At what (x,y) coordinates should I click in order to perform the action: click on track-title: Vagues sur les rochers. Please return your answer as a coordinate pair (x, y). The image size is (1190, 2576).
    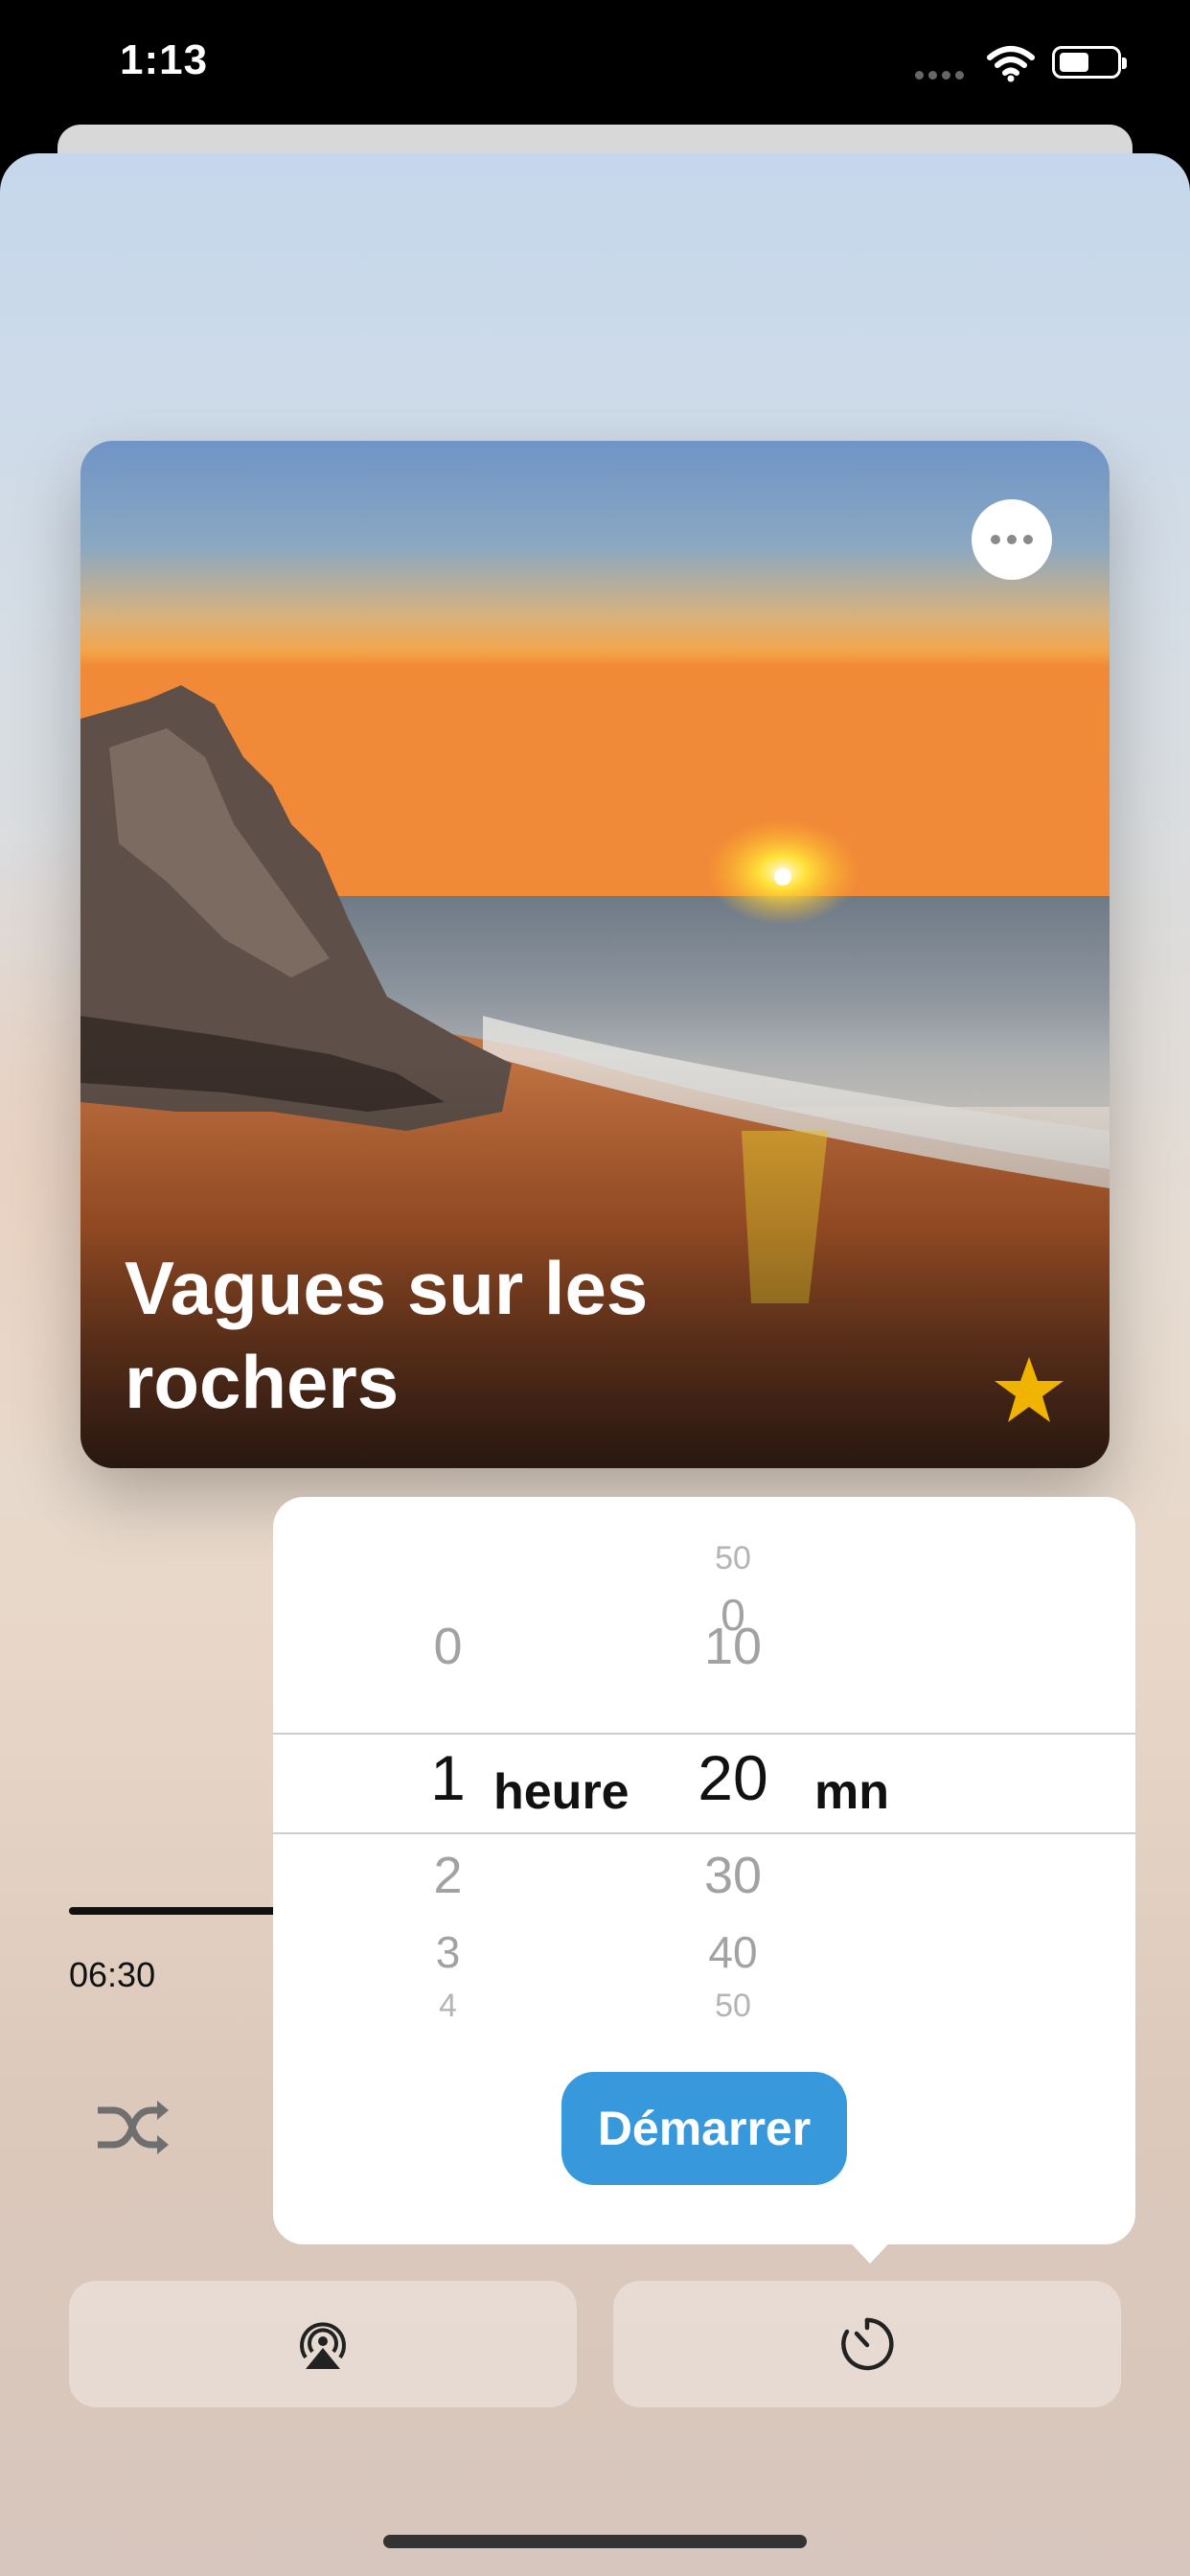
    Looking at the image, I should click on (387, 1335).